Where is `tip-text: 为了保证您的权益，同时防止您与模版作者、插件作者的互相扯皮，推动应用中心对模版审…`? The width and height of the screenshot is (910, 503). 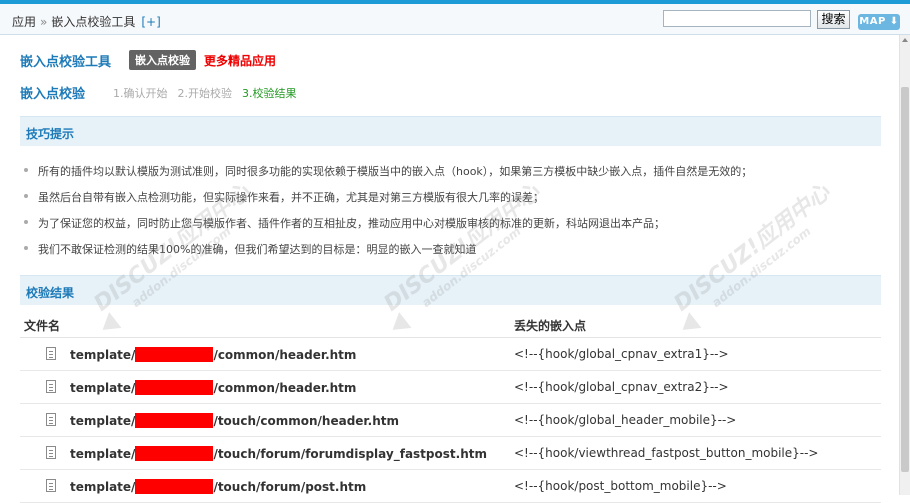 tip-text: 为了保证您的权益，同时防止您与模版作者、插件作者的互相扯皮，推动应用中心对模版审… is located at coordinates (351, 223).